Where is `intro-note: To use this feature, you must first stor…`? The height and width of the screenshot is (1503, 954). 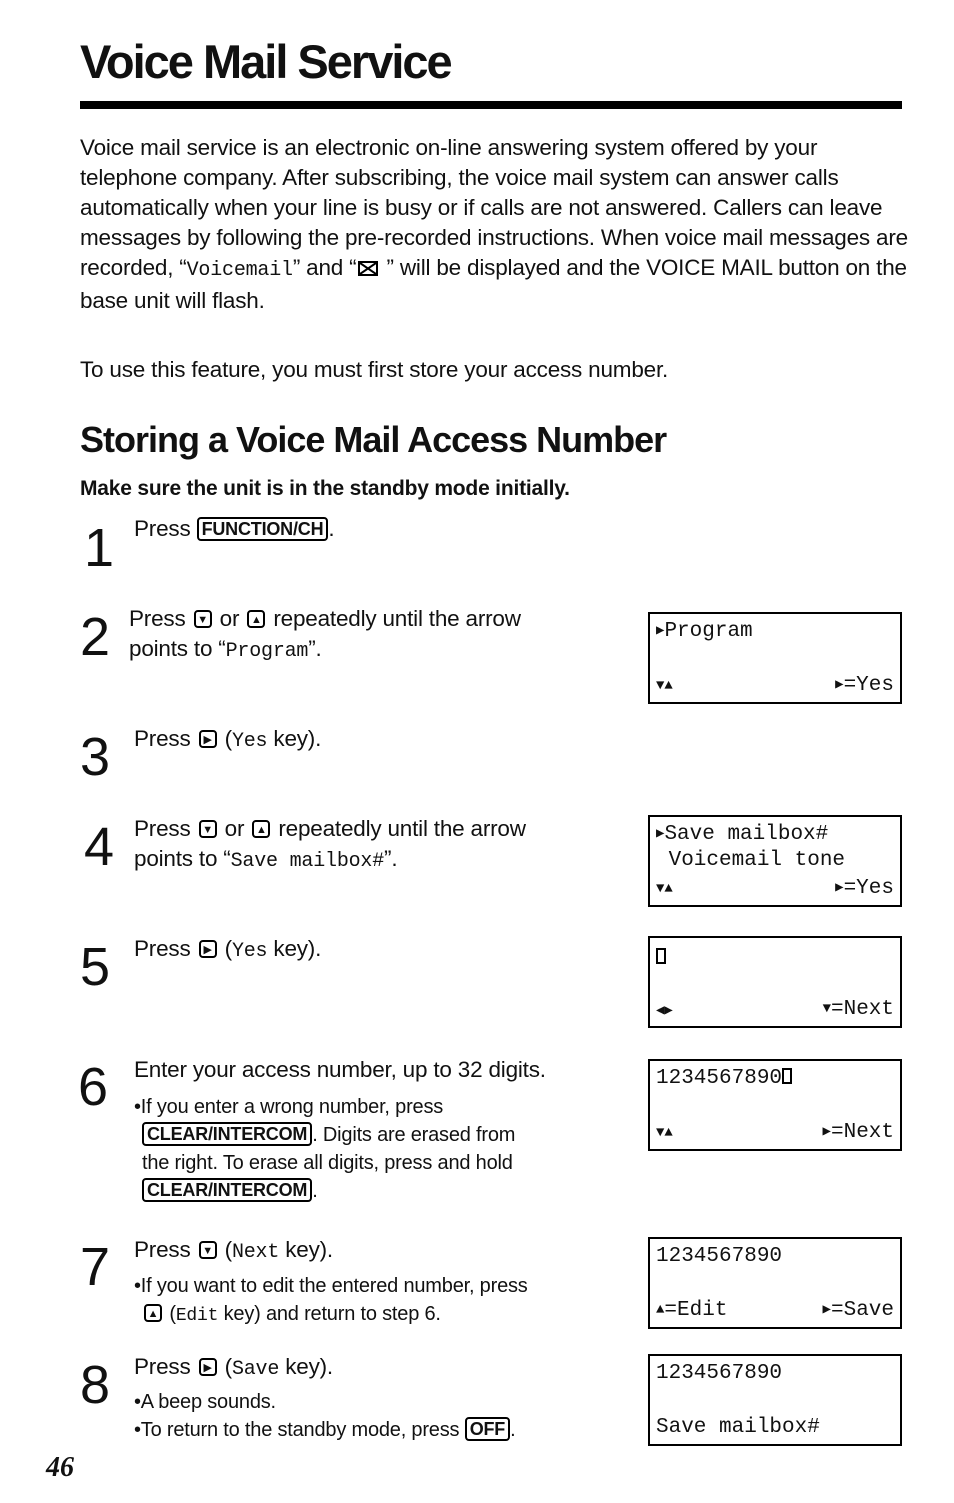 intro-note: To use this feature, you must first stor… is located at coordinates (374, 369).